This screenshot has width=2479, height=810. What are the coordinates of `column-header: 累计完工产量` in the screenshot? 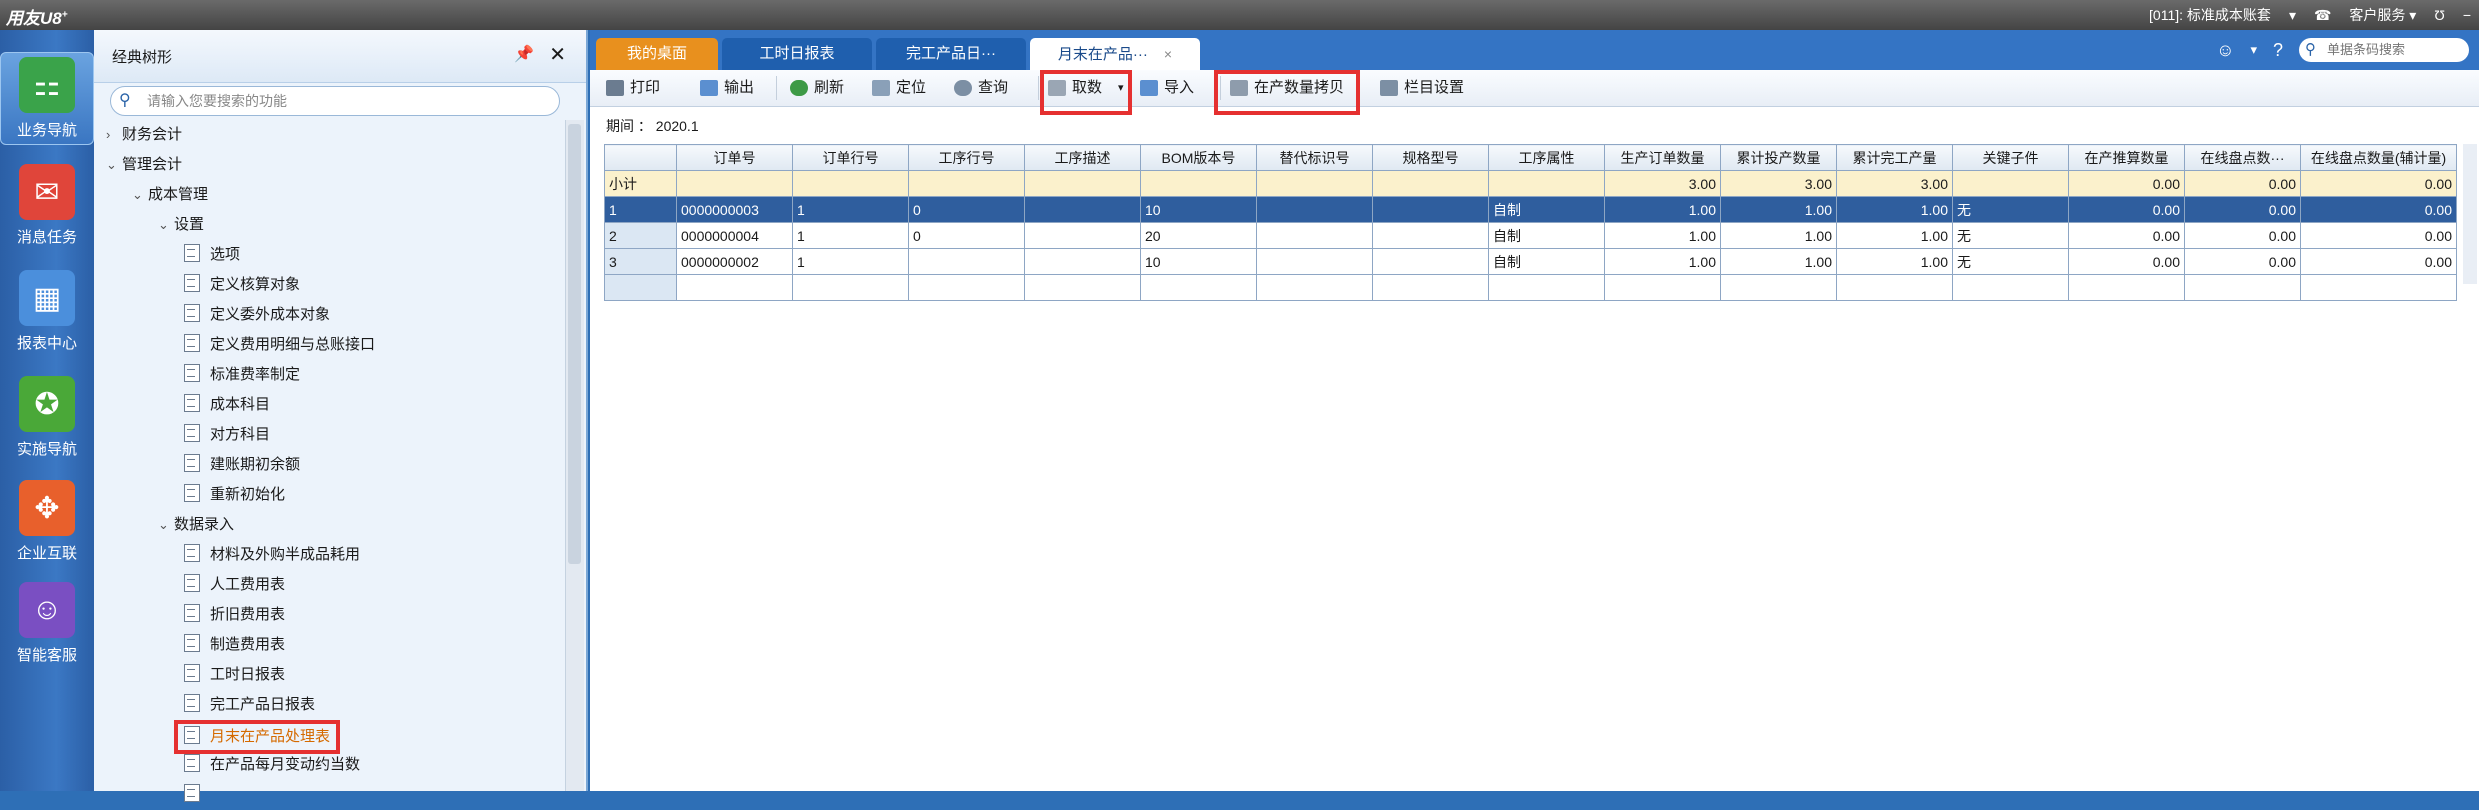 It's located at (1894, 157).